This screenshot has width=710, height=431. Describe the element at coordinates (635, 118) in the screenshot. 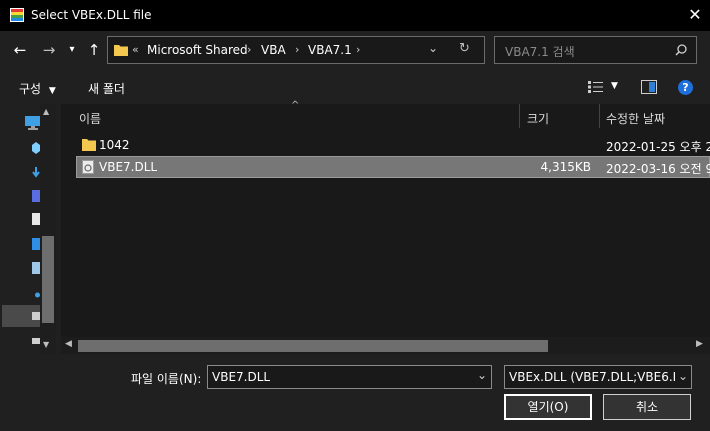

I see `column-header-modified: 수정한 날짜` at that location.